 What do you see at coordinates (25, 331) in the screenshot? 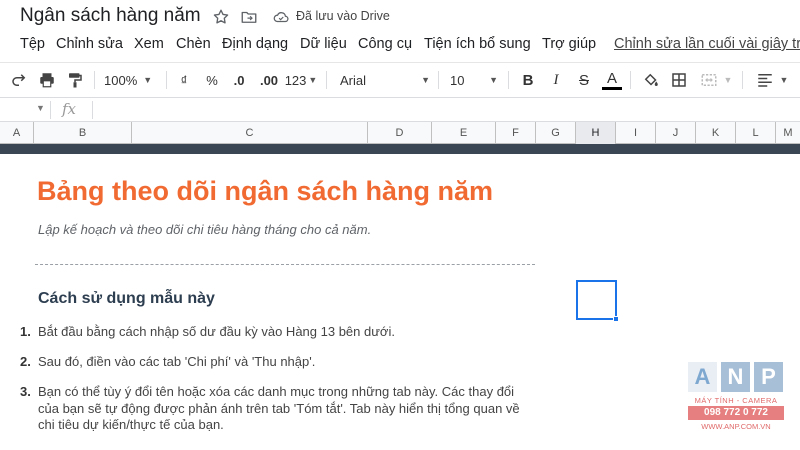
I see `step-number: 1.` at bounding box center [25, 331].